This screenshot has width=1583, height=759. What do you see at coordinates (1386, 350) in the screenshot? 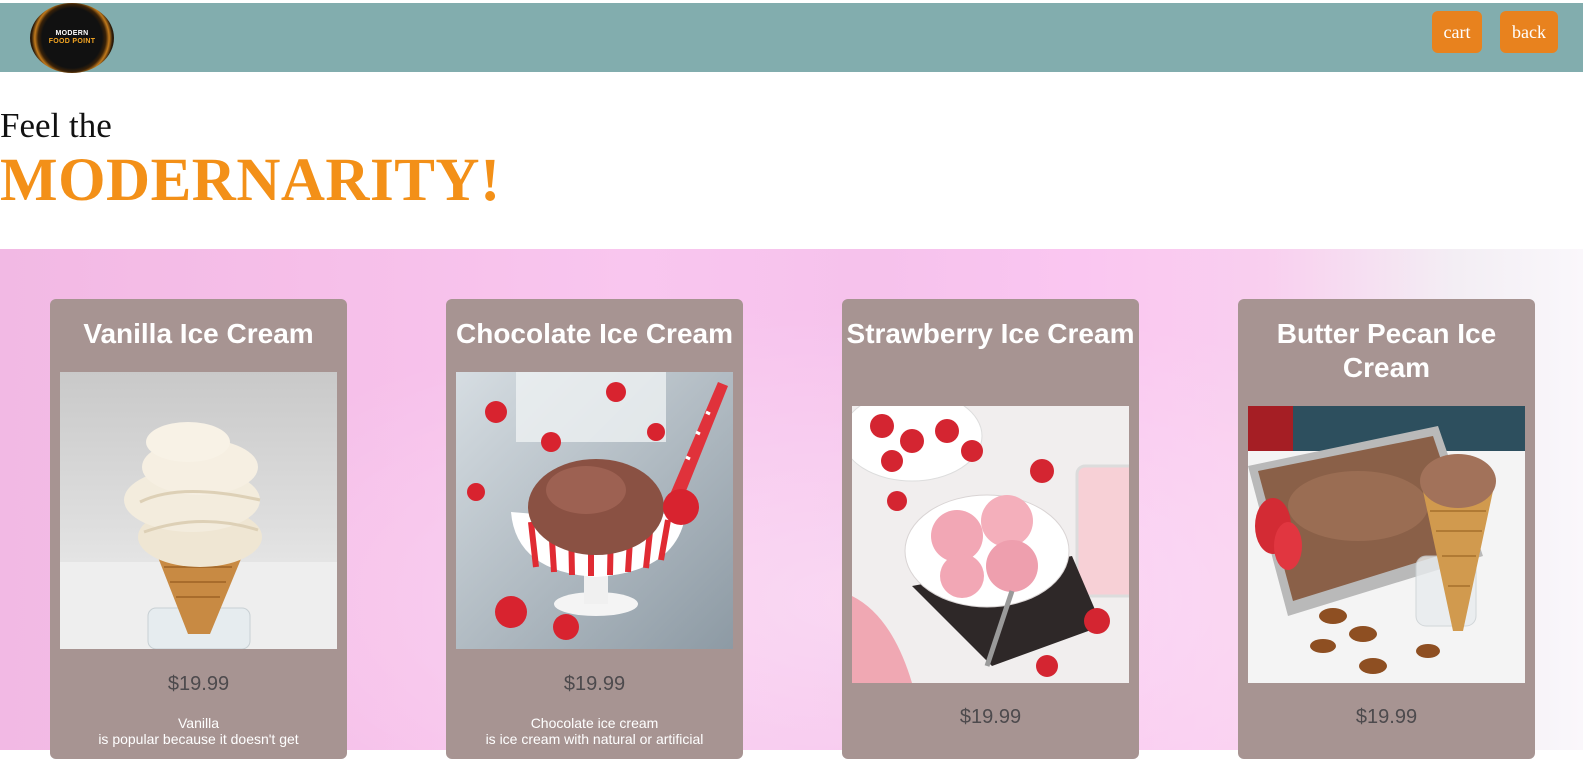
I see `product-title: Butter Pecan Ice Cream` at bounding box center [1386, 350].